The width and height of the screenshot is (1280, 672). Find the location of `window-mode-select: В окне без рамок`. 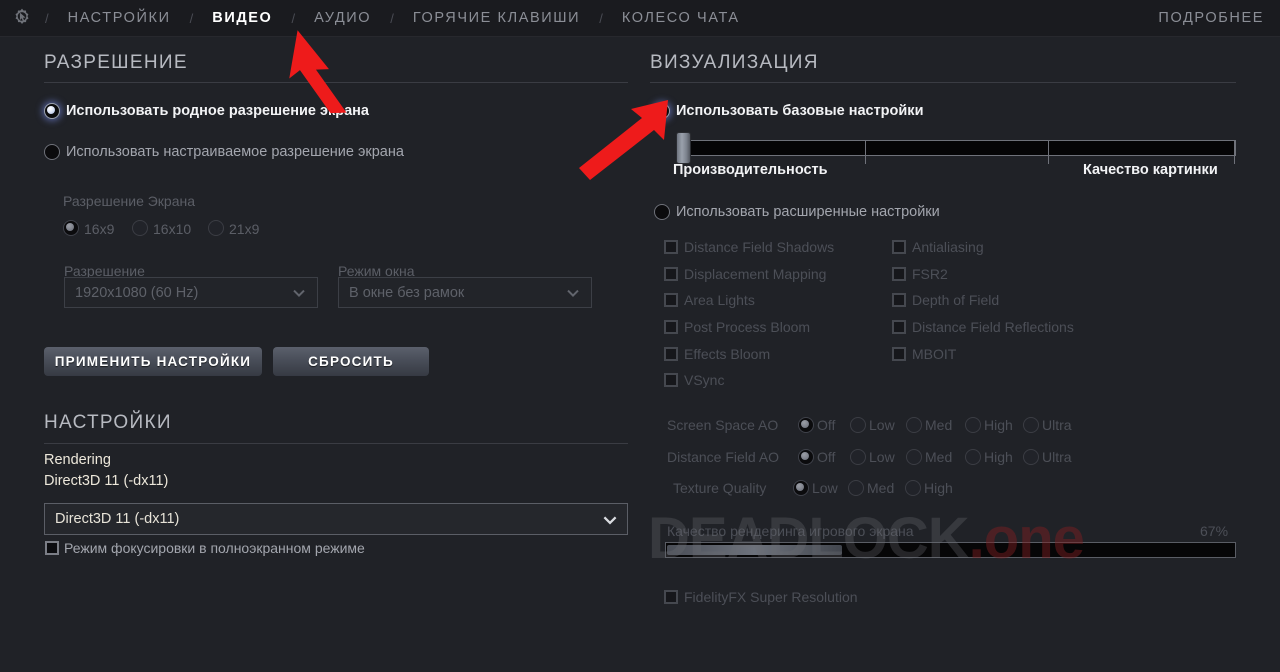

window-mode-select: В окне без рамок is located at coordinates (465, 292).